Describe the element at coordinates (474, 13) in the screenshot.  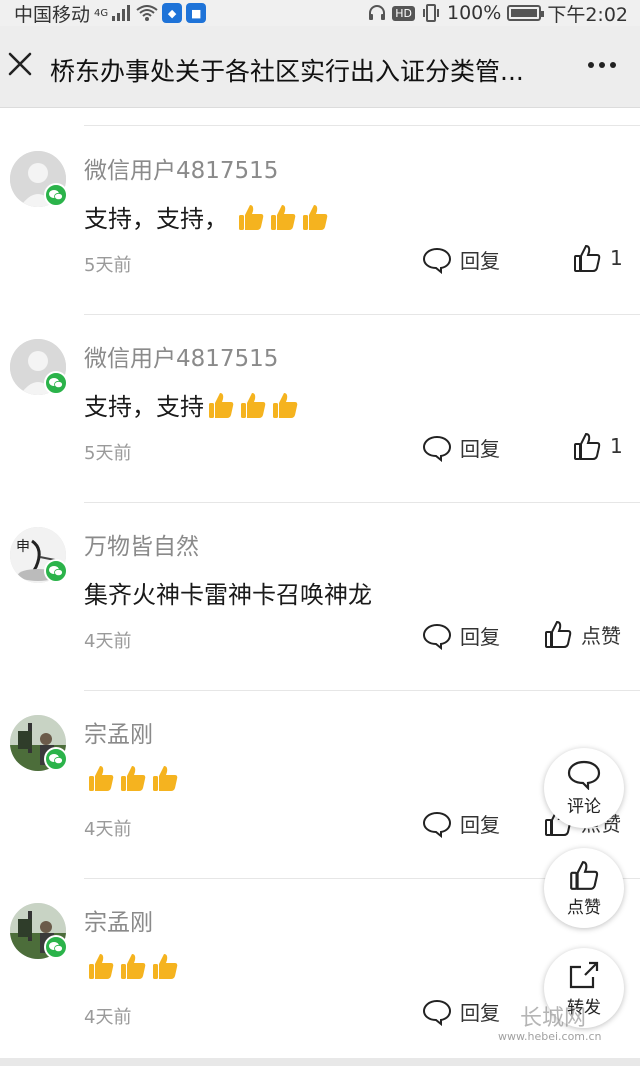
I see `battery-percent: 100%` at that location.